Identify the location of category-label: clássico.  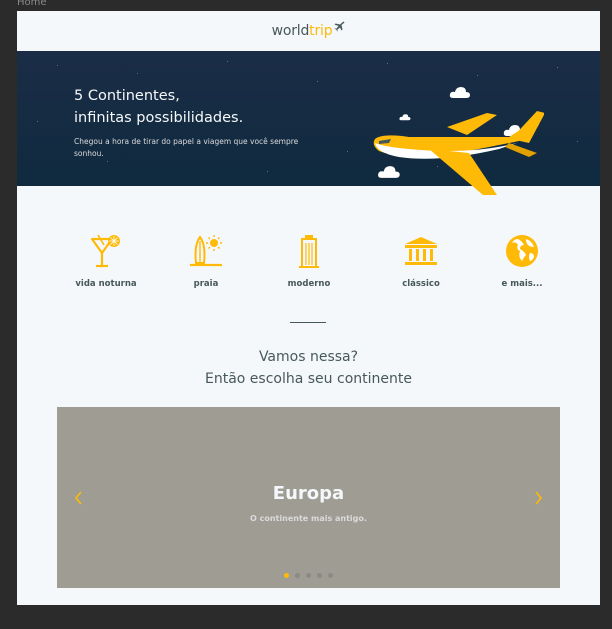
(421, 284).